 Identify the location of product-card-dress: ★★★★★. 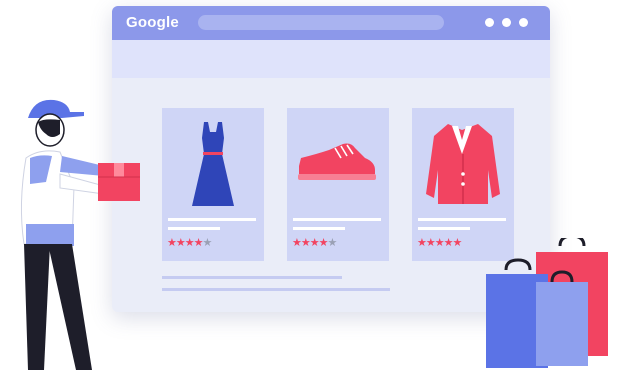
(213, 184).